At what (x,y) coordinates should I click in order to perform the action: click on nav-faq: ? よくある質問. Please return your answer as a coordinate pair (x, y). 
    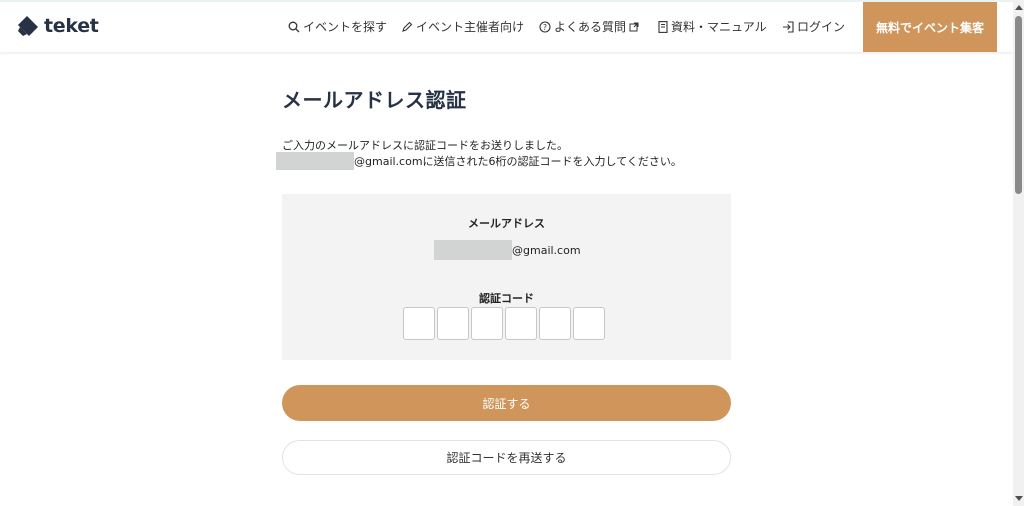
    Looking at the image, I should click on (590, 26).